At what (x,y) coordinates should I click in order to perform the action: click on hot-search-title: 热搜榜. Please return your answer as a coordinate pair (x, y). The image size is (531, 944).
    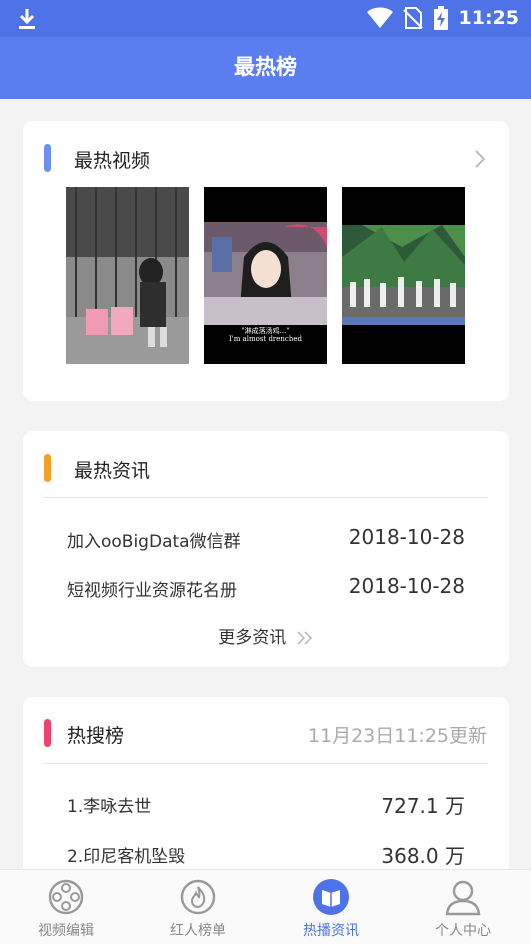
    Looking at the image, I should click on (96, 736).